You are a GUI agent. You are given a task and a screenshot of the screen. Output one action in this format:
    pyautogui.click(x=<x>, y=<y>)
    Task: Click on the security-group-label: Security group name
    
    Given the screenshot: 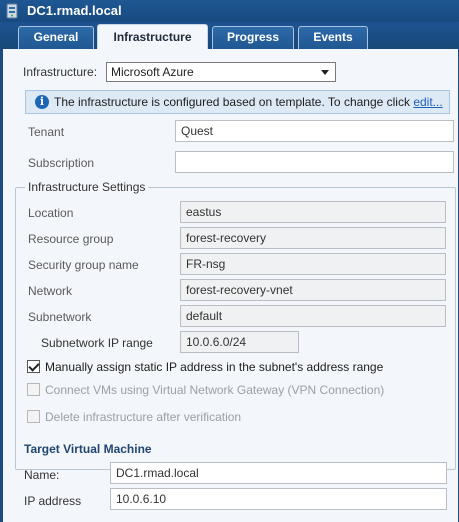 What is the action you would take?
    pyautogui.click(x=83, y=265)
    